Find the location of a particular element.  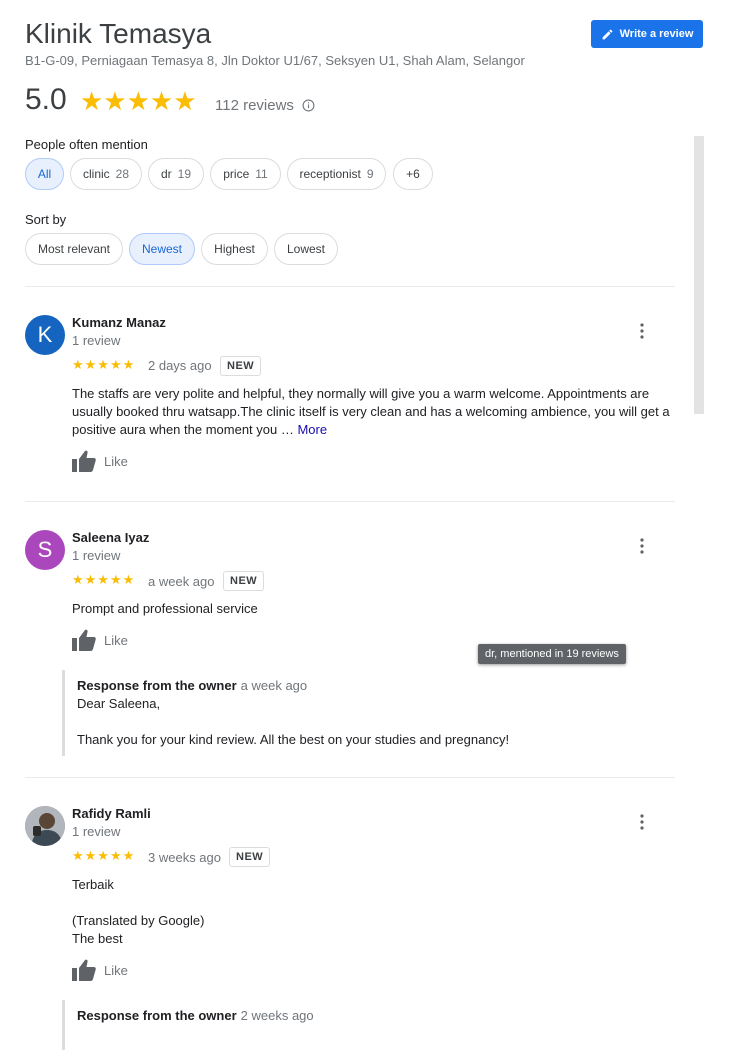

review-date: 3 weeks ago is located at coordinates (184, 857).